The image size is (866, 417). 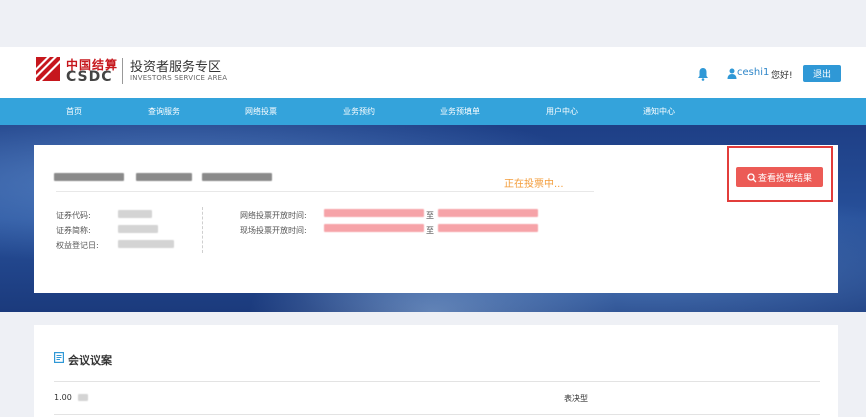 I want to click on top-gap, so click(x=433, y=23).